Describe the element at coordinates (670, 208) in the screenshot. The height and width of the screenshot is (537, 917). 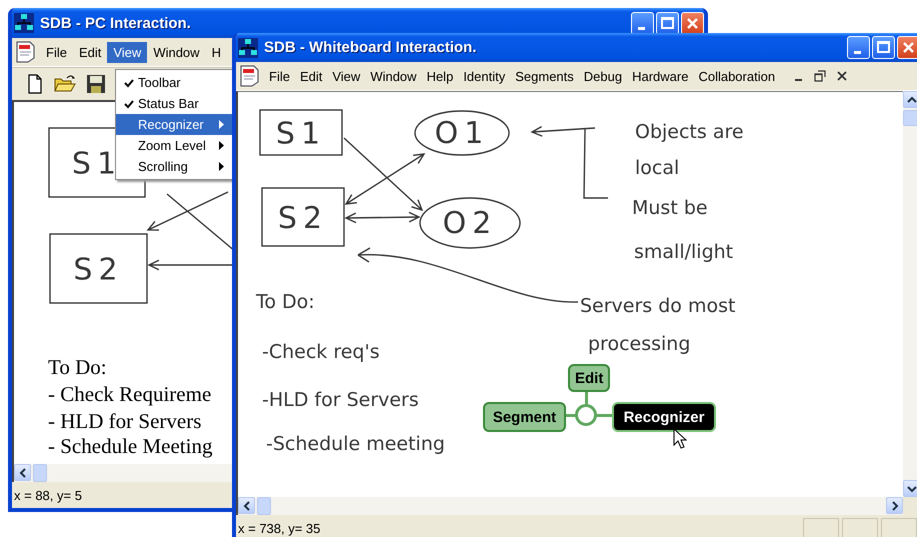
I see `ink-note: Must be` at that location.